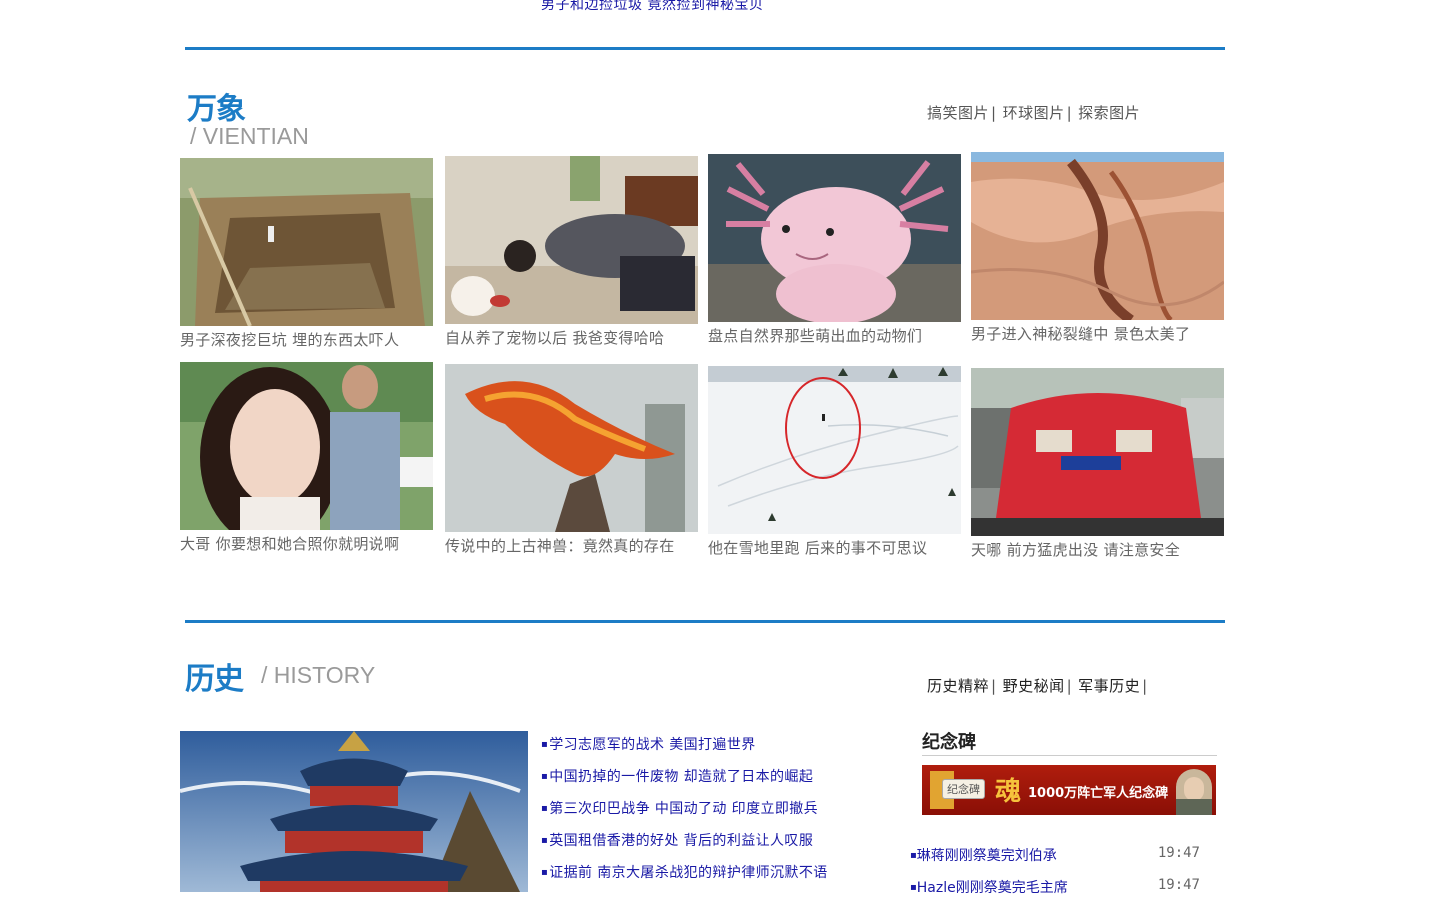  Describe the element at coordinates (571, 240) in the screenshot. I see `man-with-puppy-photo` at that location.